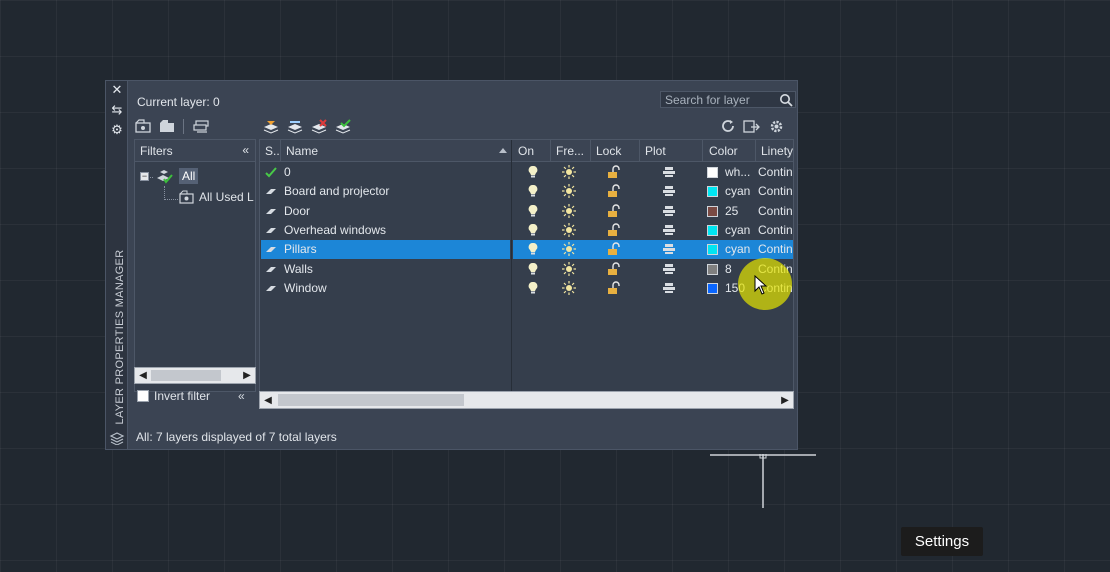  Describe the element at coordinates (117, 110) in the screenshot. I see `auto-hide-icon: ⇆` at that location.